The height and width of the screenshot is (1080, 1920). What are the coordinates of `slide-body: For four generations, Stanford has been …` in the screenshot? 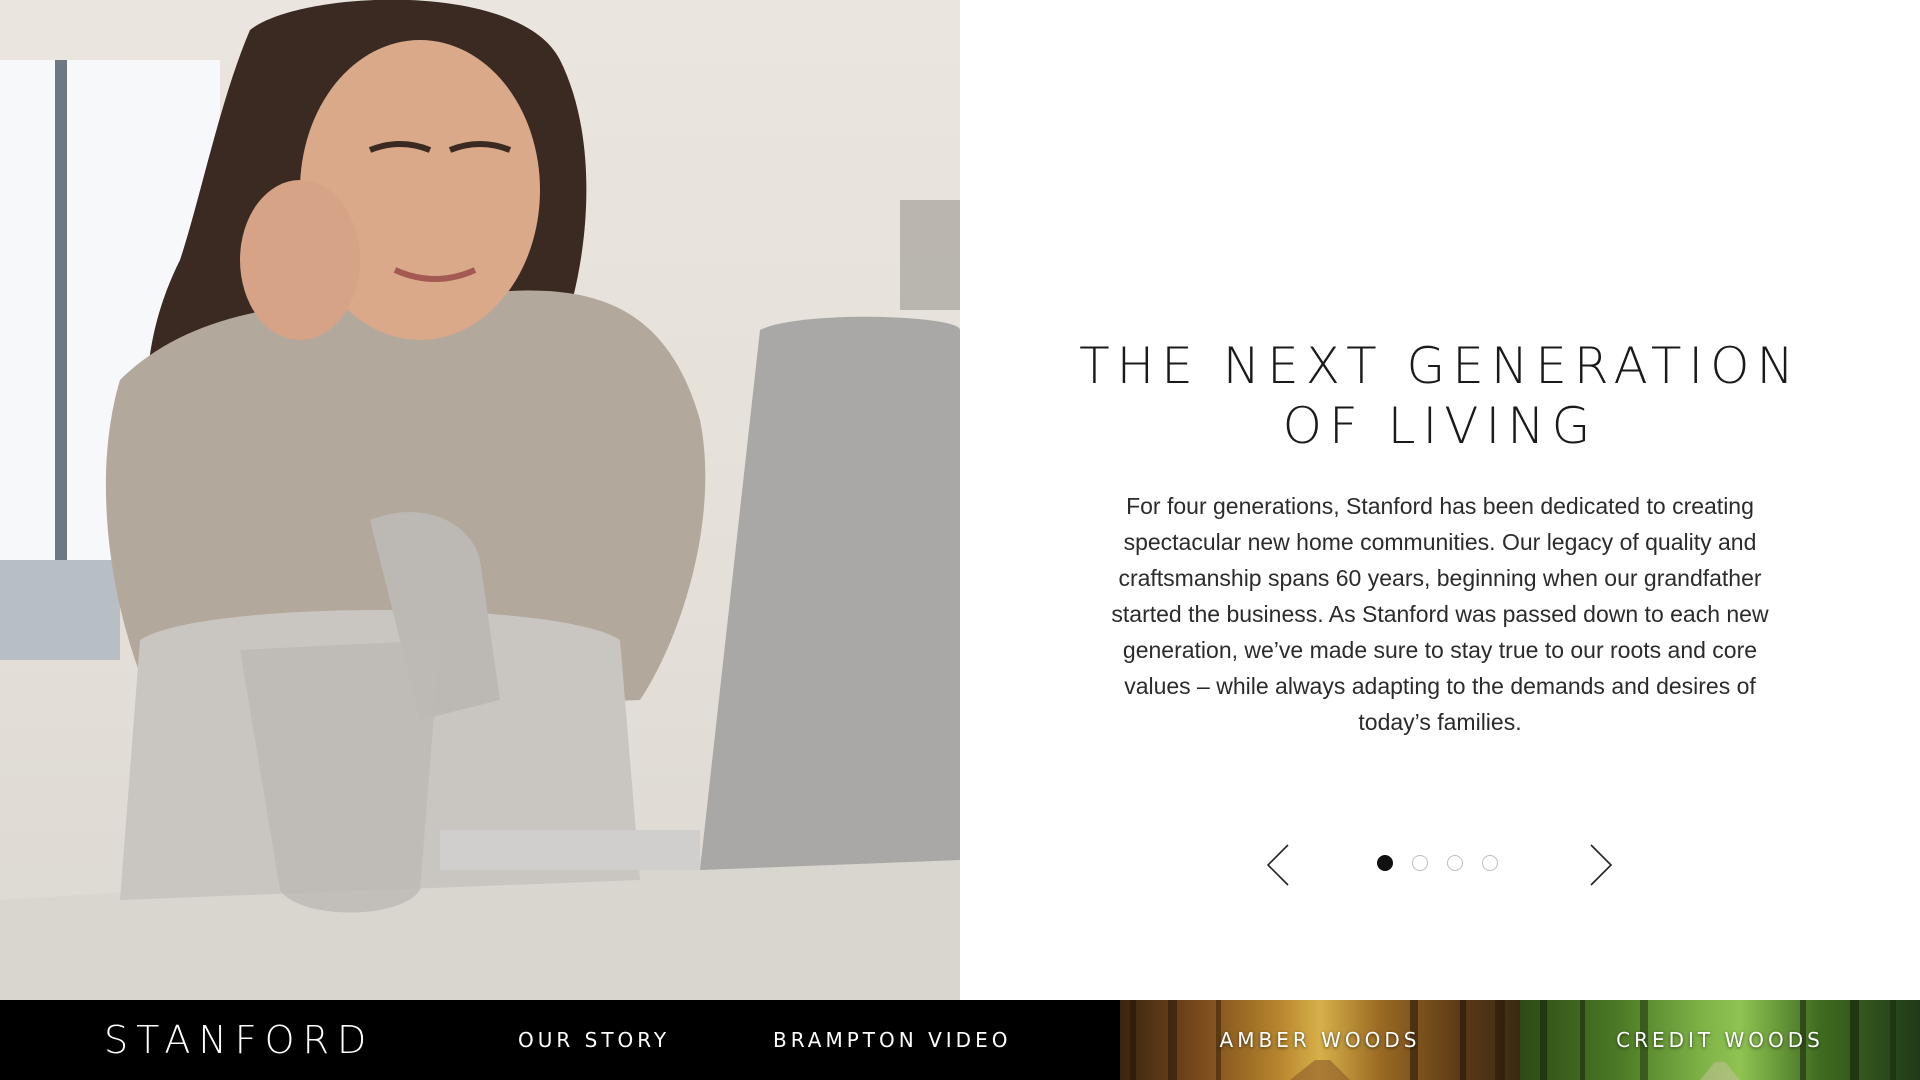 It's located at (1440, 614).